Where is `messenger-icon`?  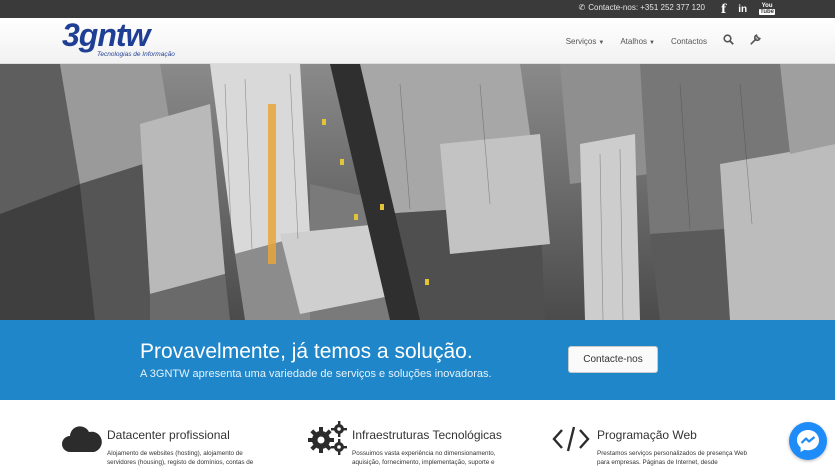 messenger-icon is located at coordinates (808, 441).